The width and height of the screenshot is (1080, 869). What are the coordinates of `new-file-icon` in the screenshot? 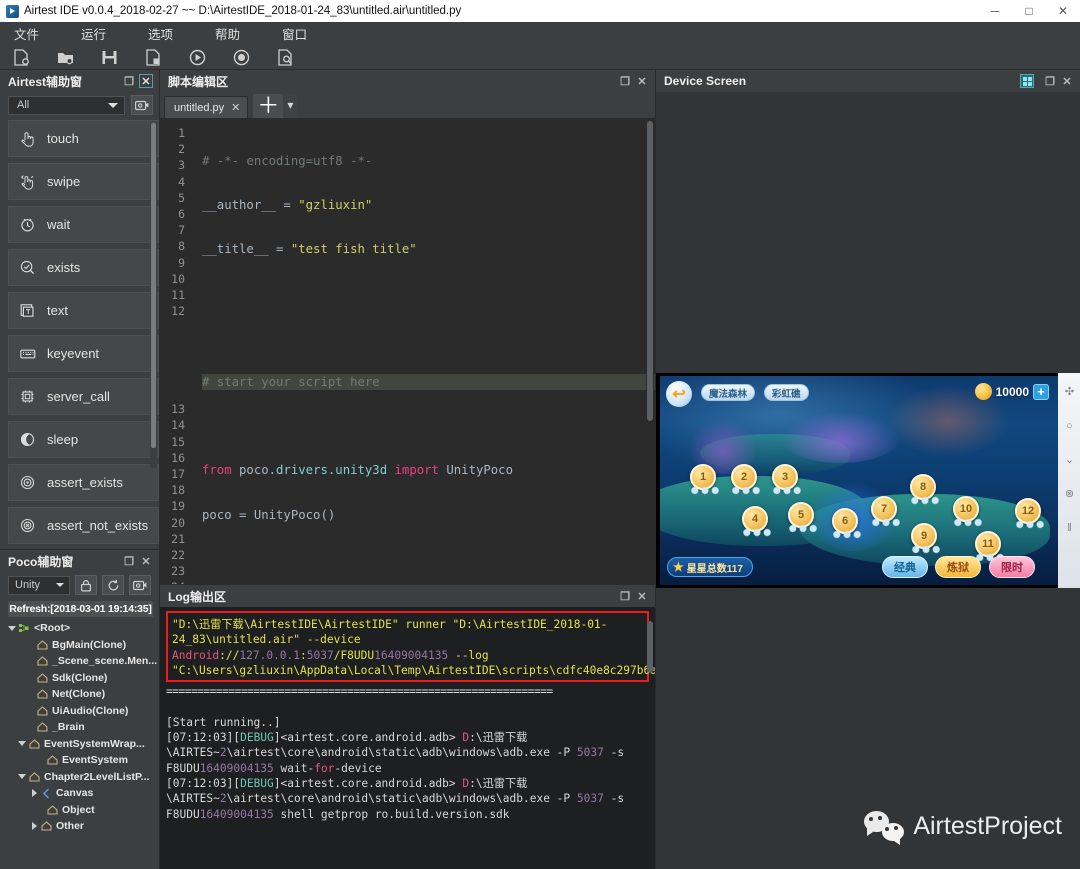 It's located at (21, 57).